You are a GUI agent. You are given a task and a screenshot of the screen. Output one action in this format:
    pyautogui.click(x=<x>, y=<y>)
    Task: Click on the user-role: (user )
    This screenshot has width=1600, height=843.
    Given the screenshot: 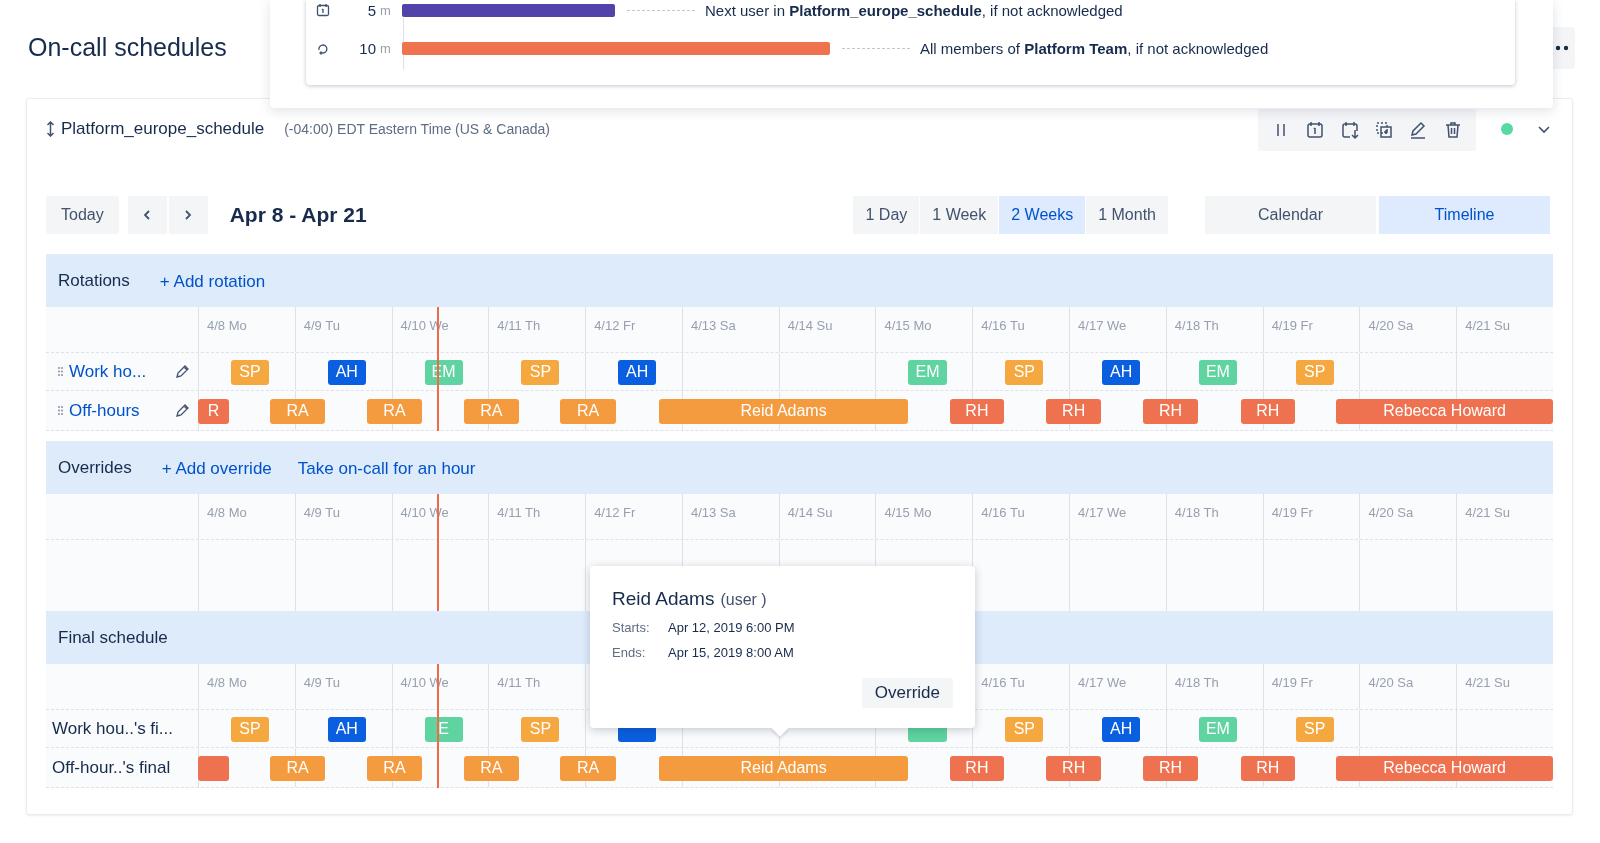 What is the action you would take?
    pyautogui.click(x=743, y=600)
    